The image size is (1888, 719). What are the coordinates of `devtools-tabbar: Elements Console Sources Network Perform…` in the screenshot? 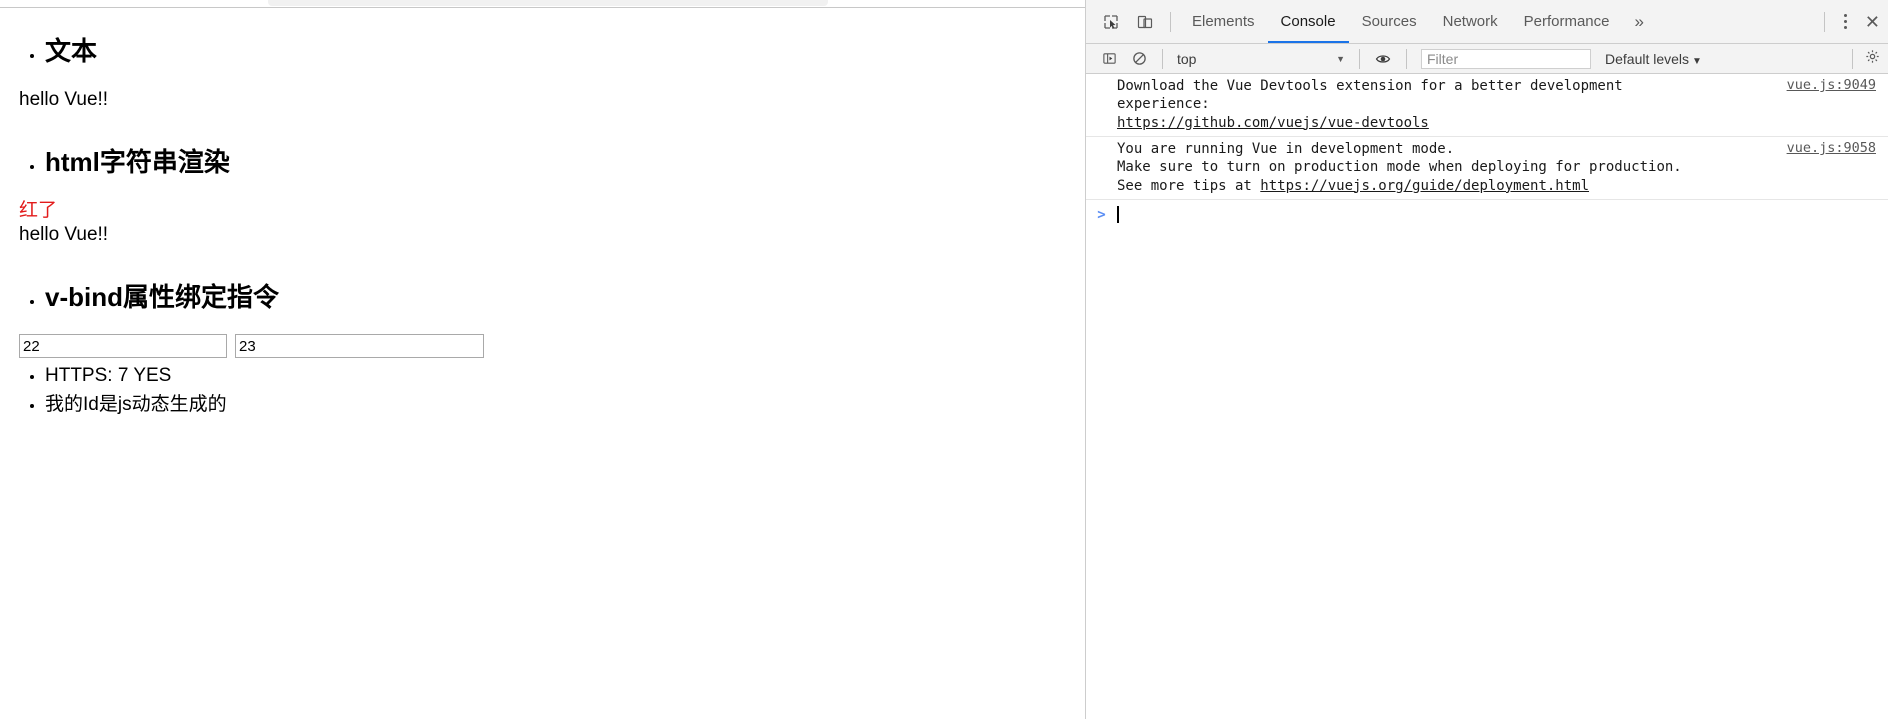 It's located at (1487, 22).